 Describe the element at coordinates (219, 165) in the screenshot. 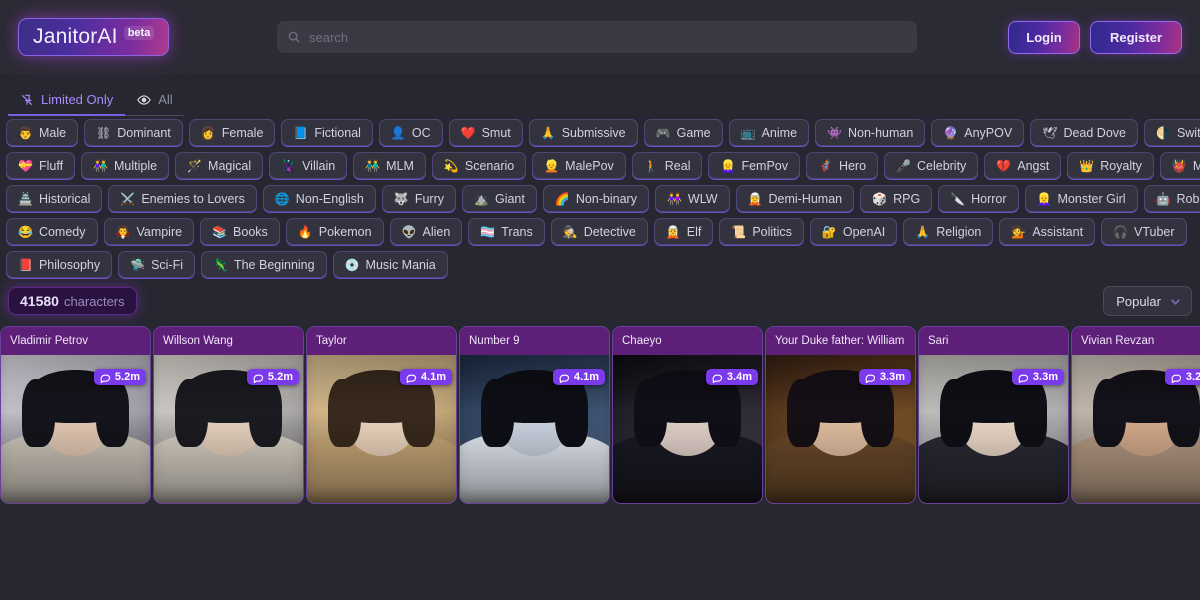

I see `tag-magical: 🪄 Magical` at that location.